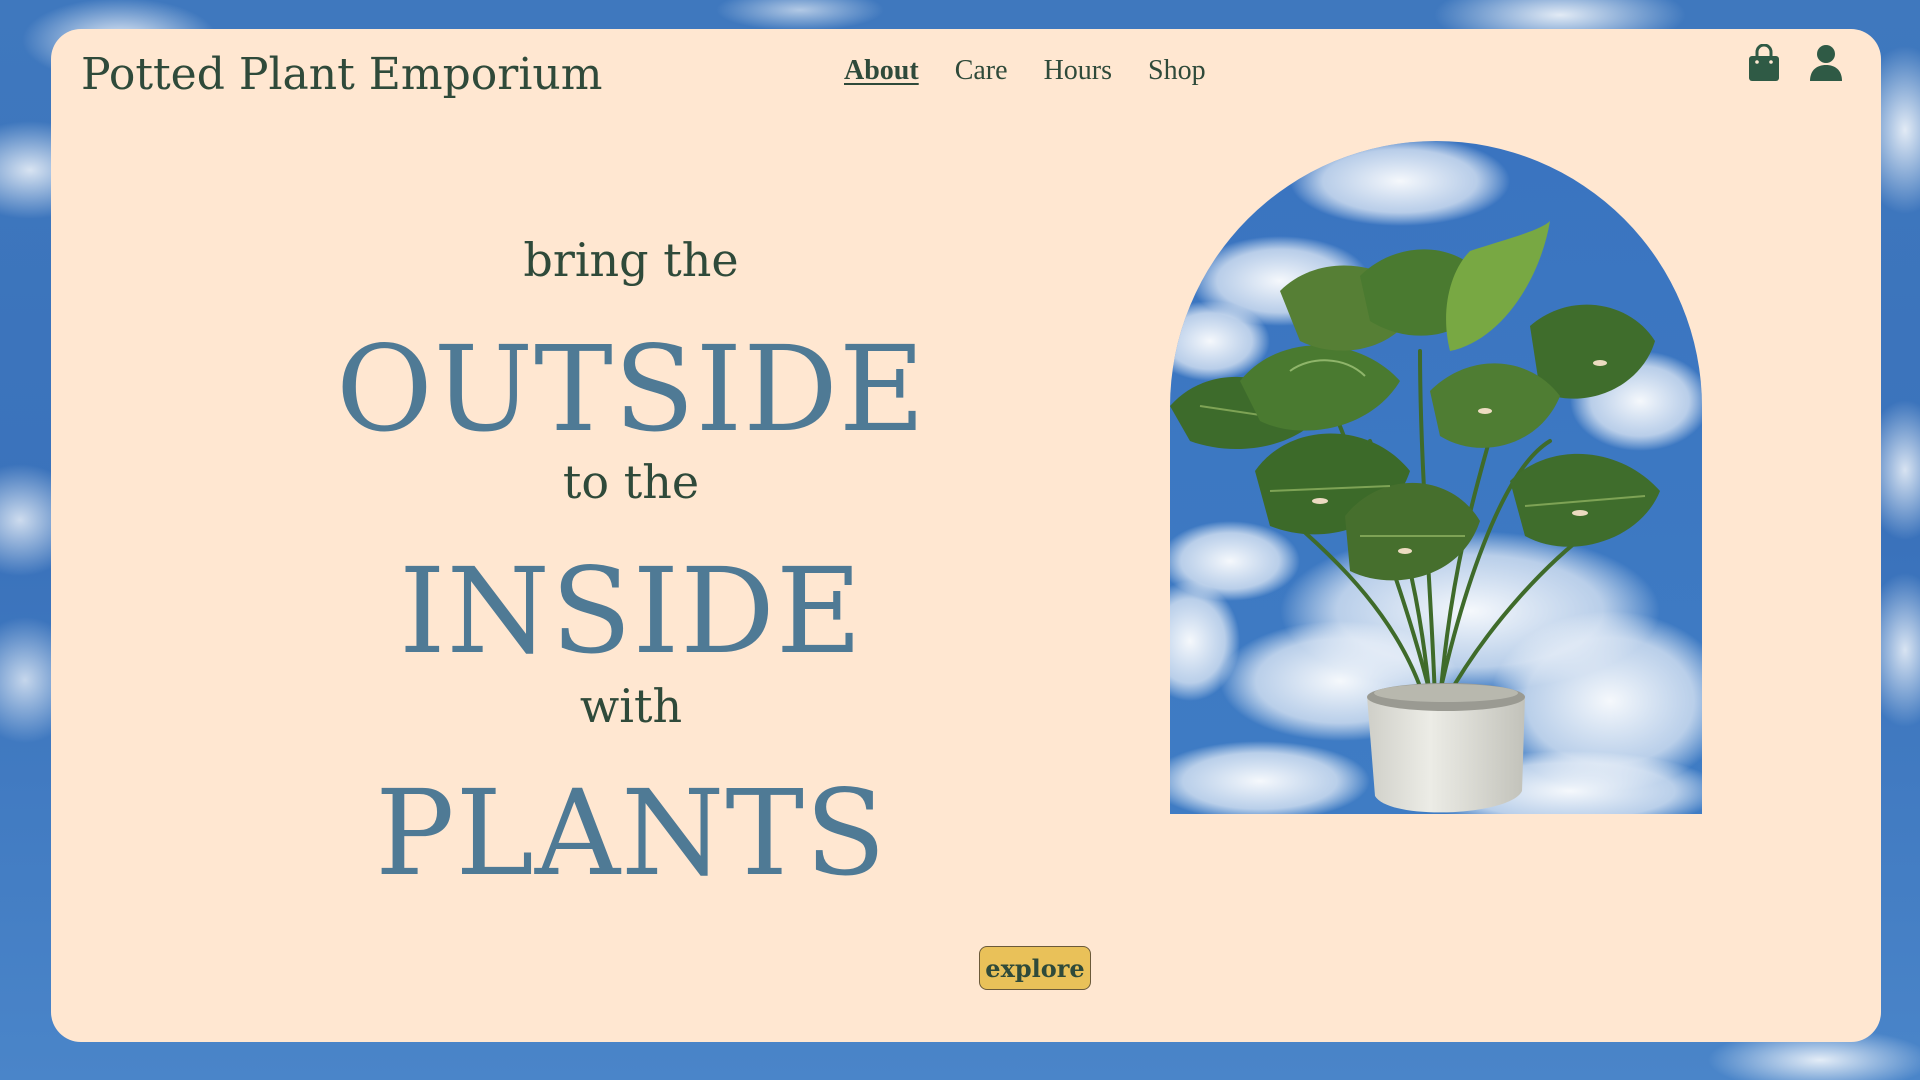 This screenshot has width=1920, height=1080. What do you see at coordinates (631, 706) in the screenshot?
I see `hero-line-with: with` at bounding box center [631, 706].